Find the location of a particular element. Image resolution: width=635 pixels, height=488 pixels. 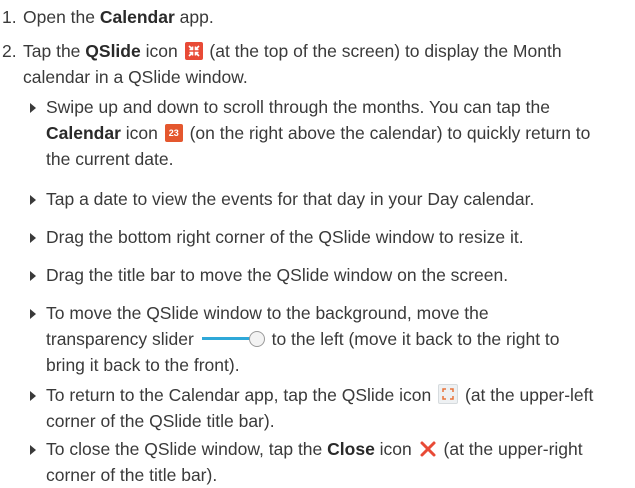

step-text-pre: Tap the is located at coordinates (54, 51).